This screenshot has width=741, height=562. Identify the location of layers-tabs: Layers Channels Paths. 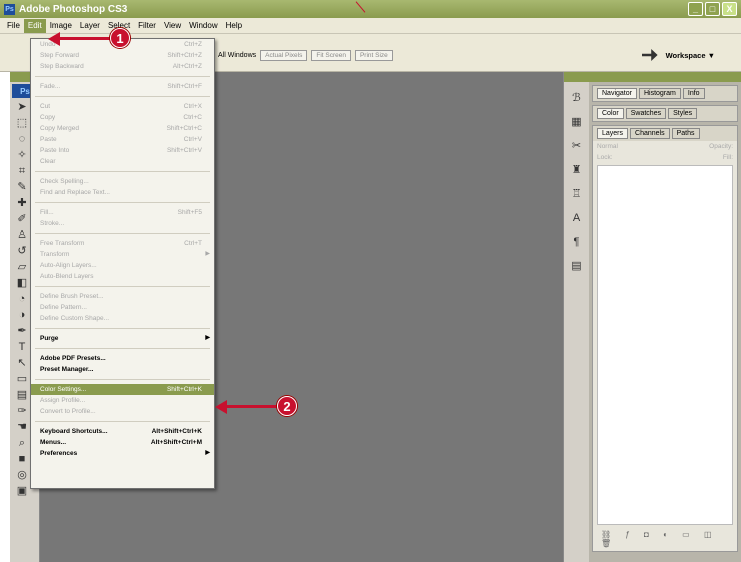
(665, 133).